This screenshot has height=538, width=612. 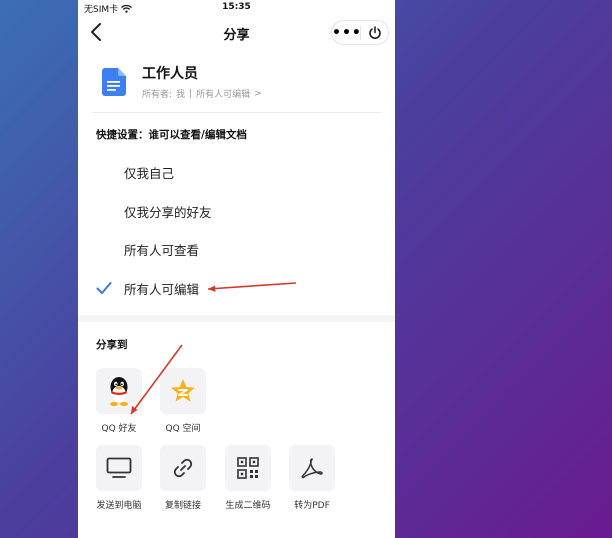 I want to click on pdf-icon, so click(x=312, y=468).